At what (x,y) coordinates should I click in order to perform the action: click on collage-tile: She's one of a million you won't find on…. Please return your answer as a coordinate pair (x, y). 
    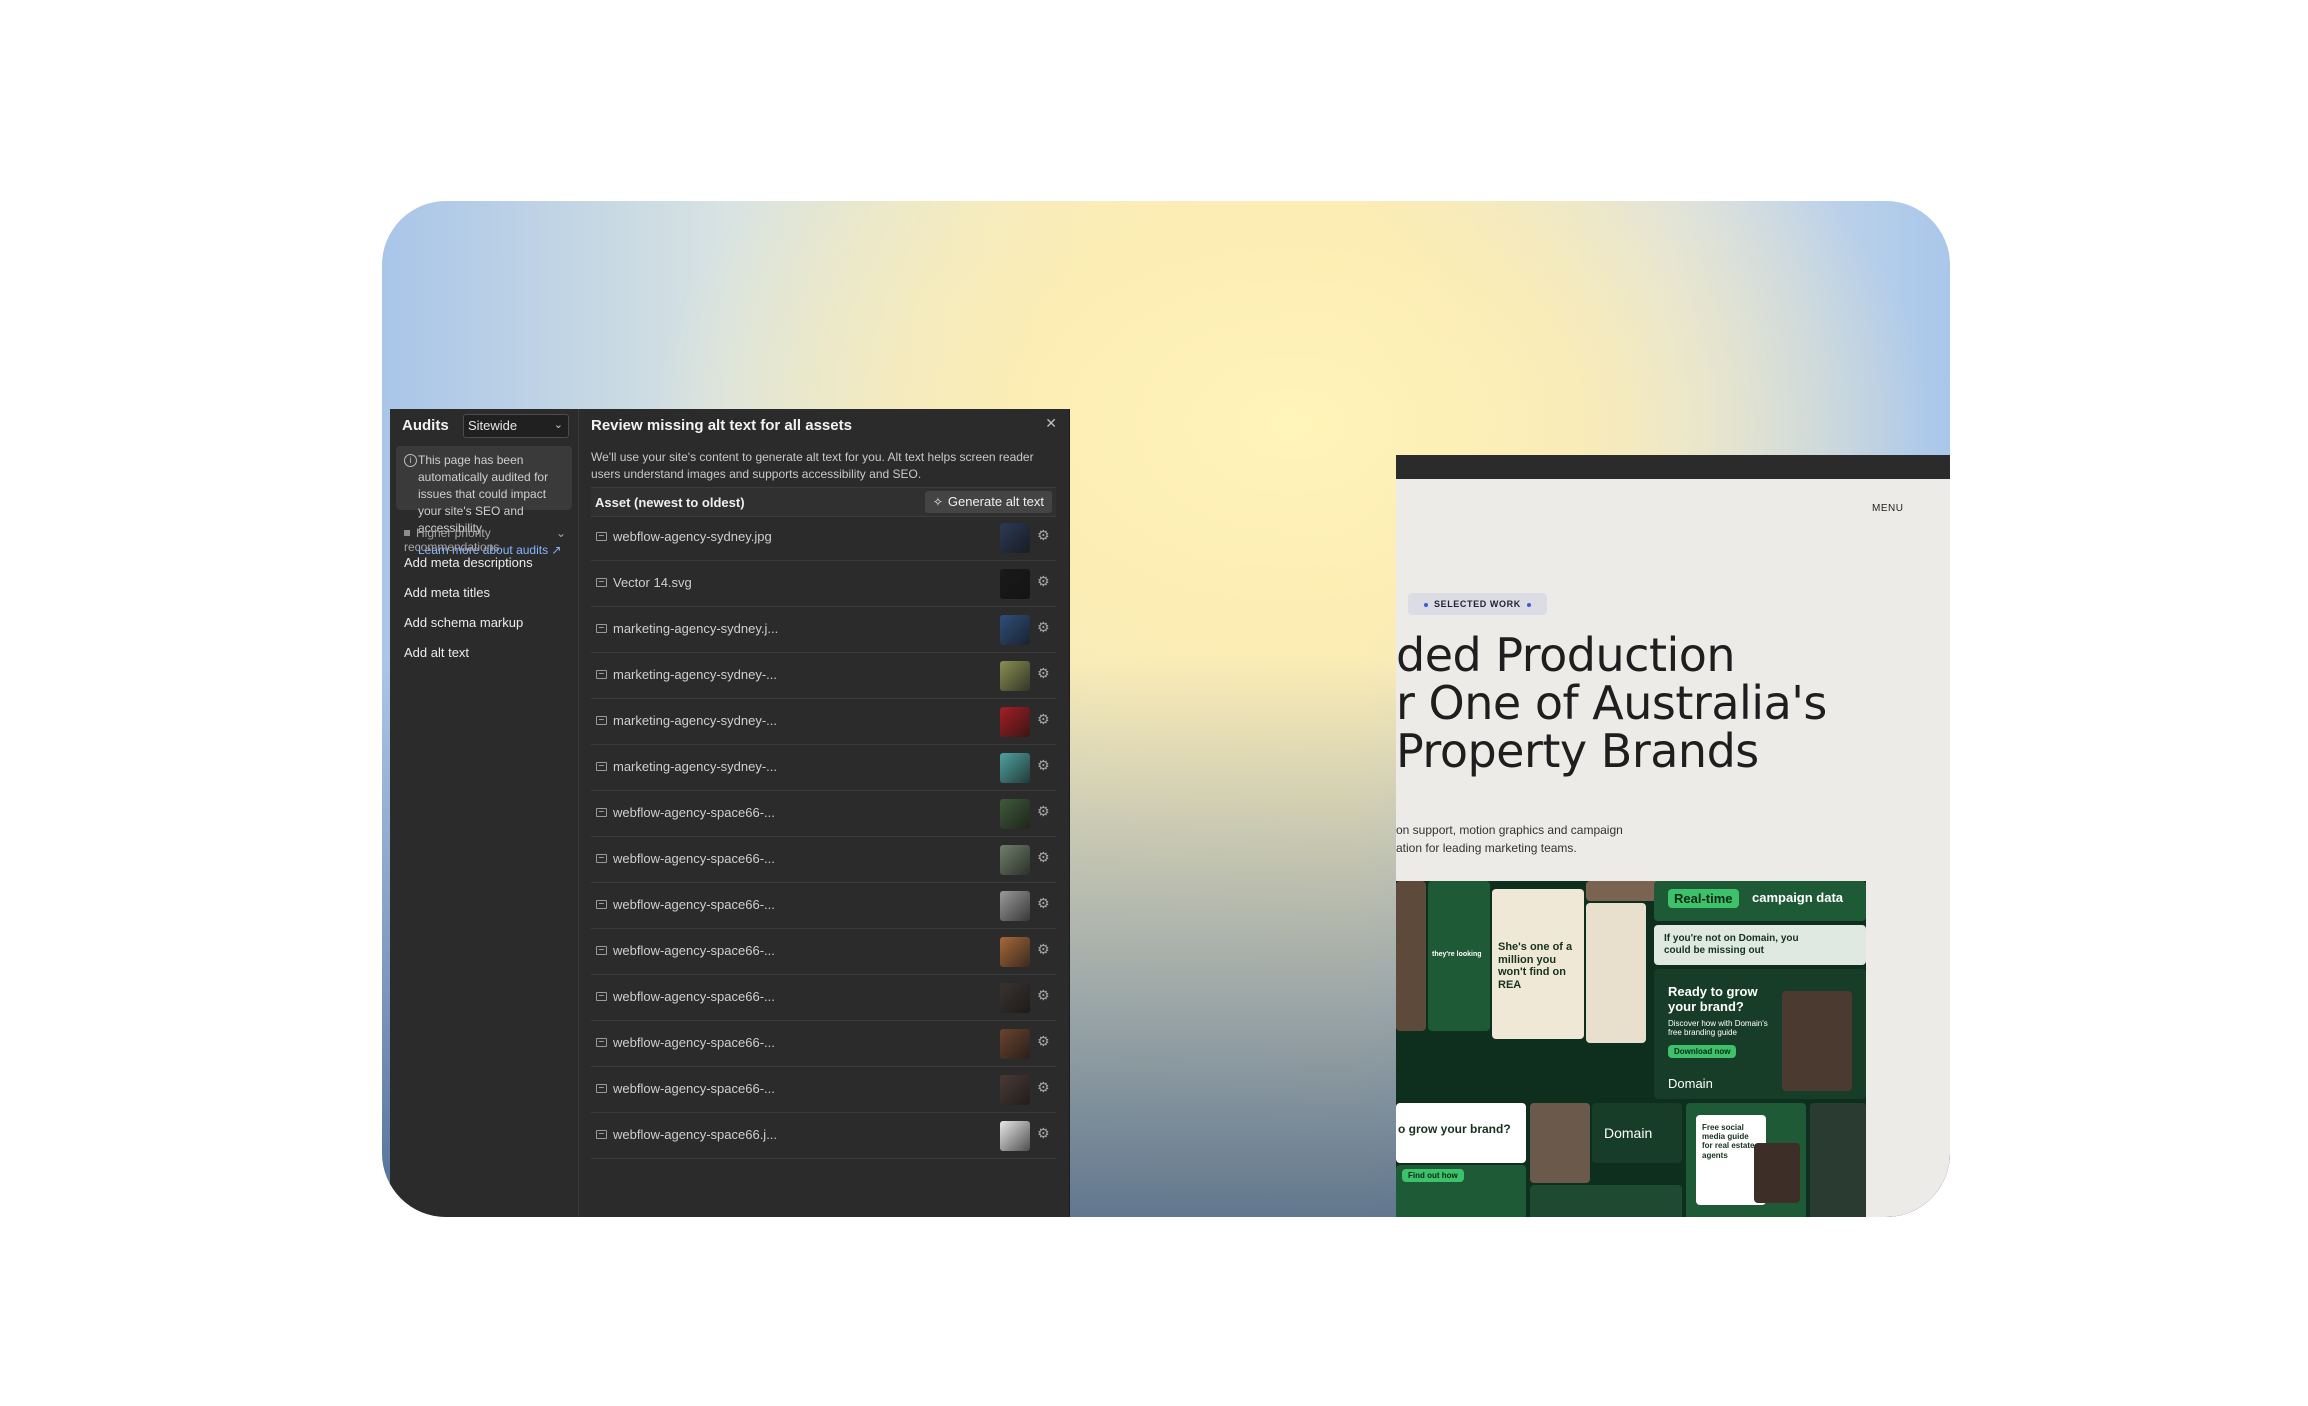
    Looking at the image, I should click on (1538, 964).